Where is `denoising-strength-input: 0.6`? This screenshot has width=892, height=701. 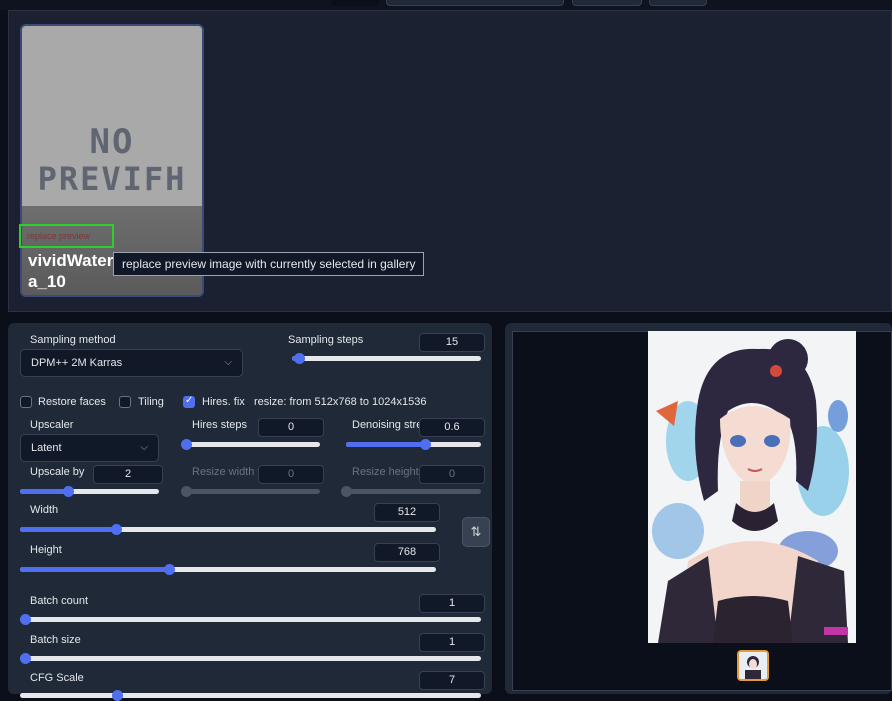
denoising-strength-input: 0.6 is located at coordinates (452, 427).